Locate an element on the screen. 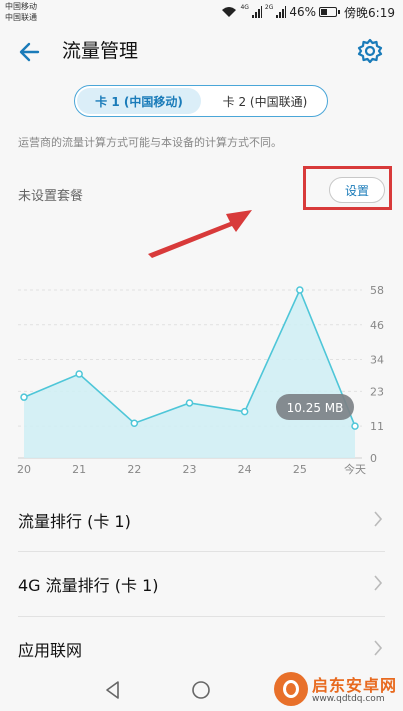 Image resolution: width=403 pixels, height=711 pixels. list-item-traffic-ranking: 流量排行 (卡 1) is located at coordinates (201, 520).